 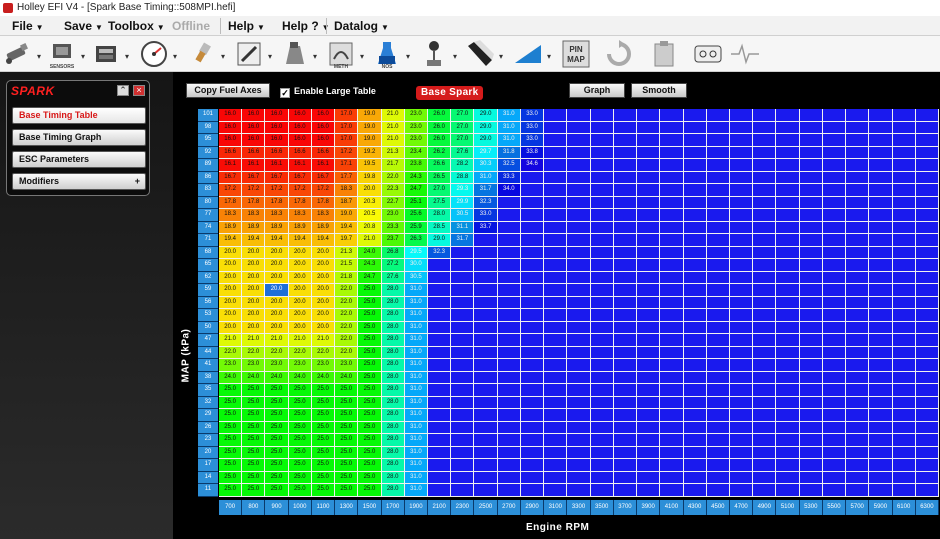 I want to click on dropdown-caret-icon: ▾, so click(x=175, y=56).